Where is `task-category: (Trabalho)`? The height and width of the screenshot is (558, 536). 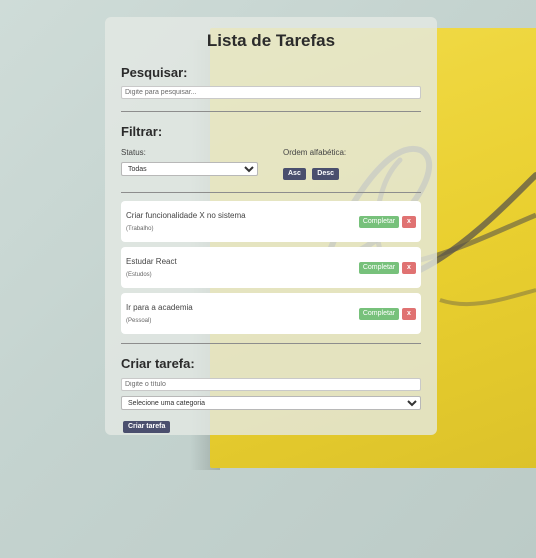 task-category: (Trabalho) is located at coordinates (140, 229).